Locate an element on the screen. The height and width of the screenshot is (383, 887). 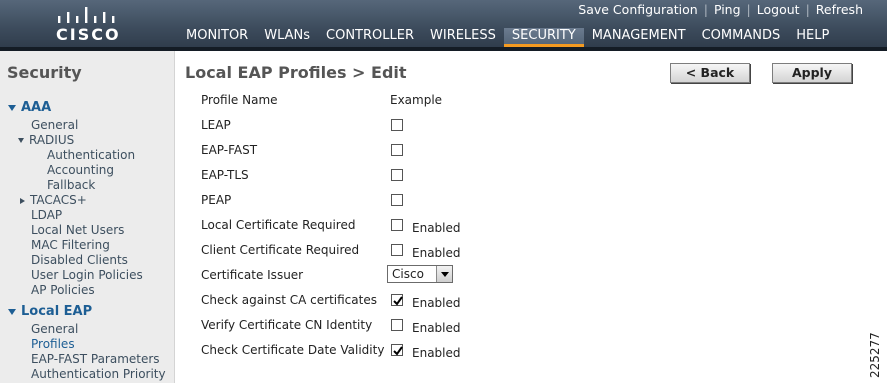
dropdown-arrow-icon is located at coordinates (444, 274).